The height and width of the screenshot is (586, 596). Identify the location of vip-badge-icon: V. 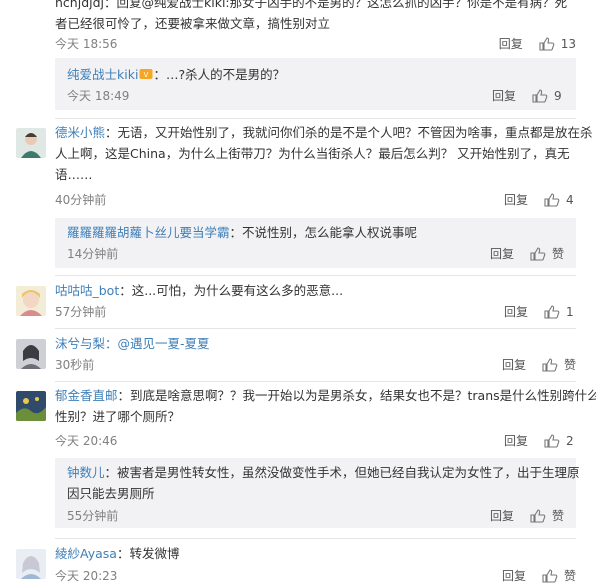
(146, 74).